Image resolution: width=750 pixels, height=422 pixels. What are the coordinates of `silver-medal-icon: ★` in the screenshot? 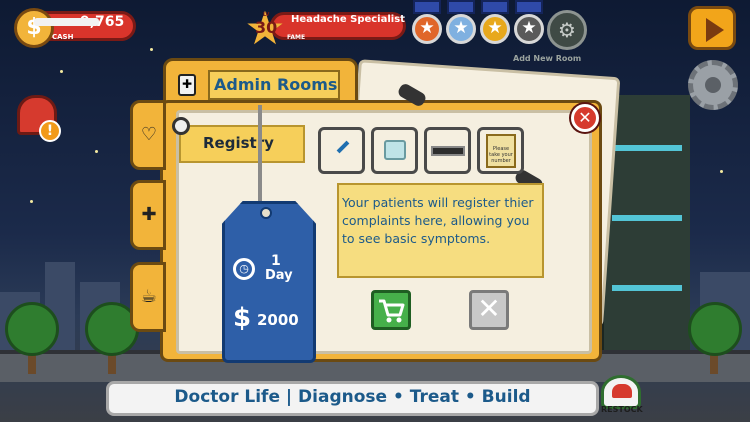 It's located at (461, 29).